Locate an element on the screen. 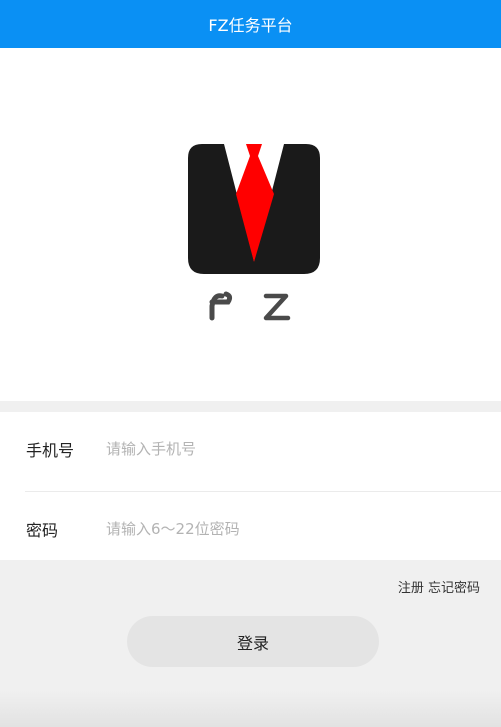 The height and width of the screenshot is (727, 501). password-row: 密码 is located at coordinates (250, 529).